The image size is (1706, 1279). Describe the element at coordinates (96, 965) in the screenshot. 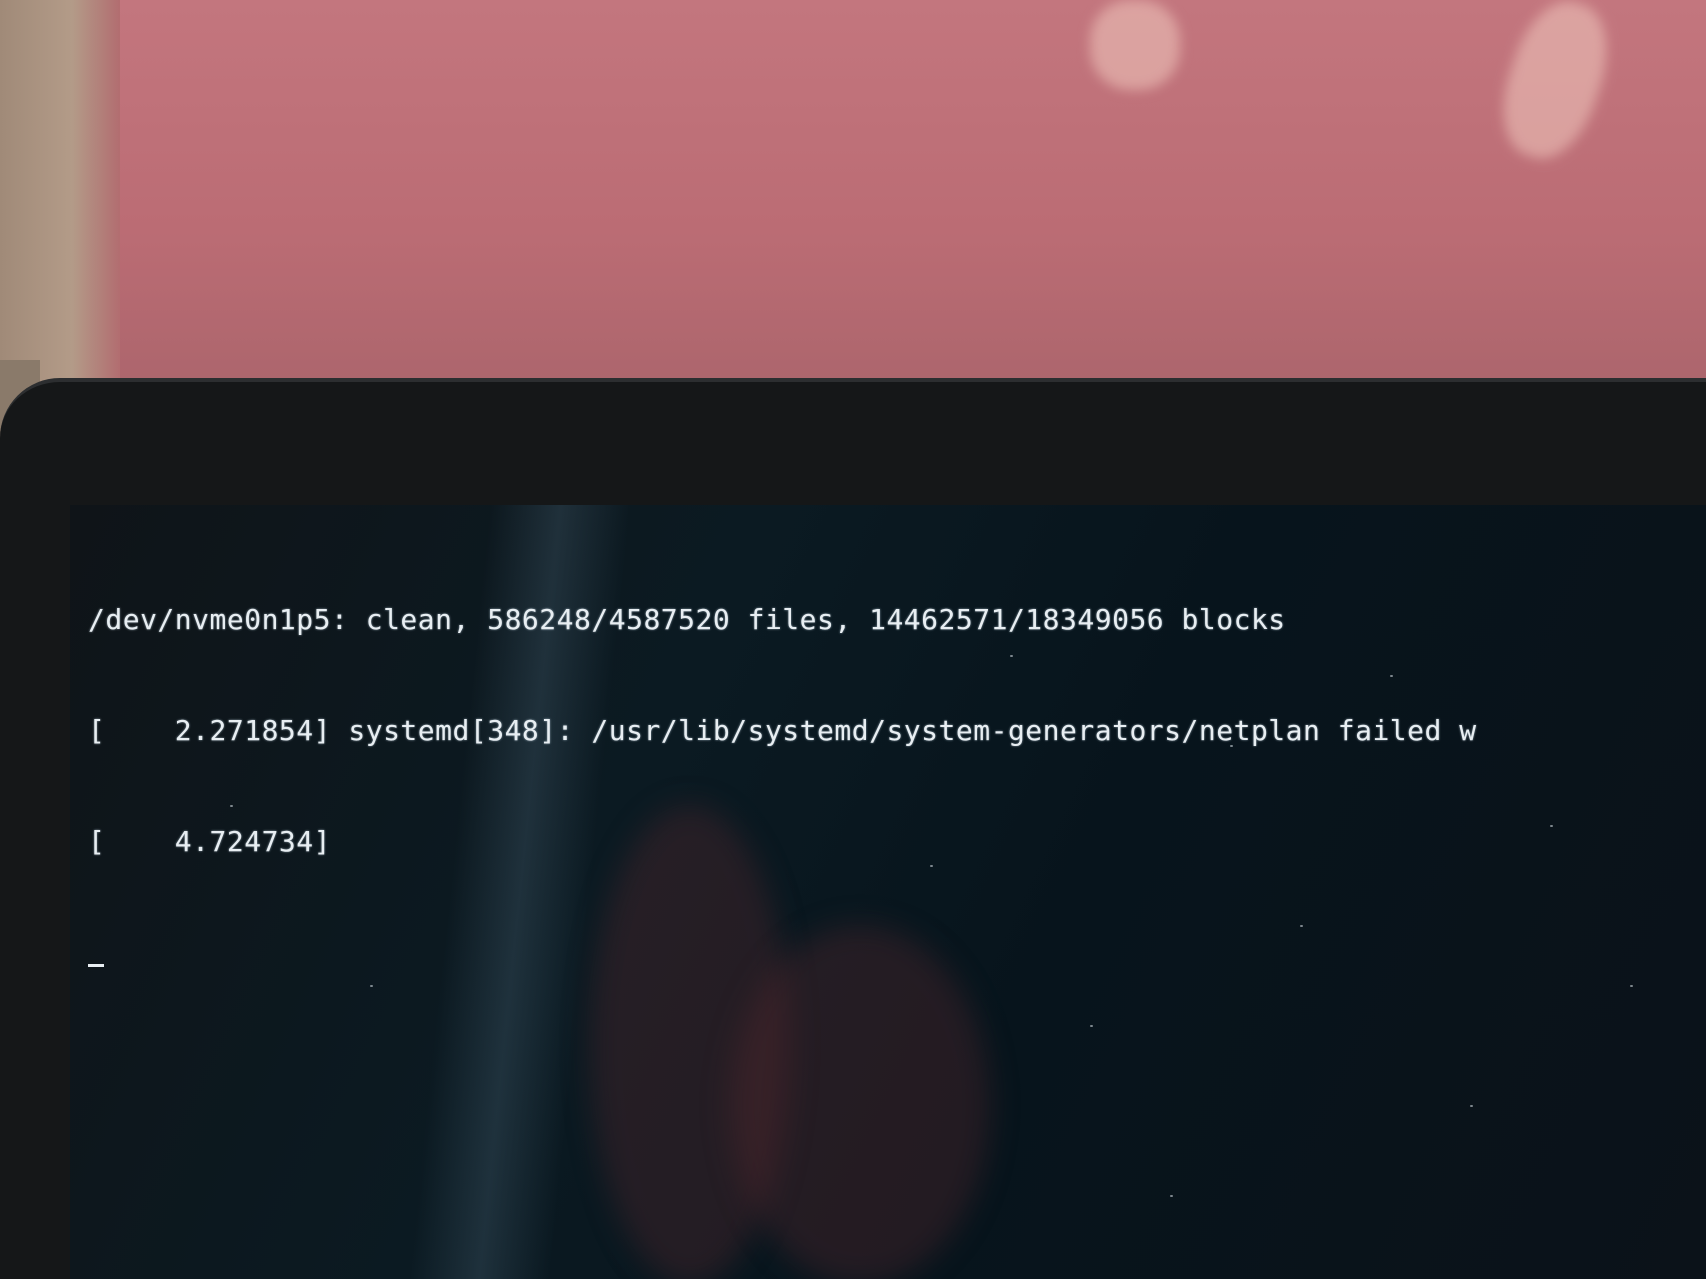

I see `text-cursor` at that location.